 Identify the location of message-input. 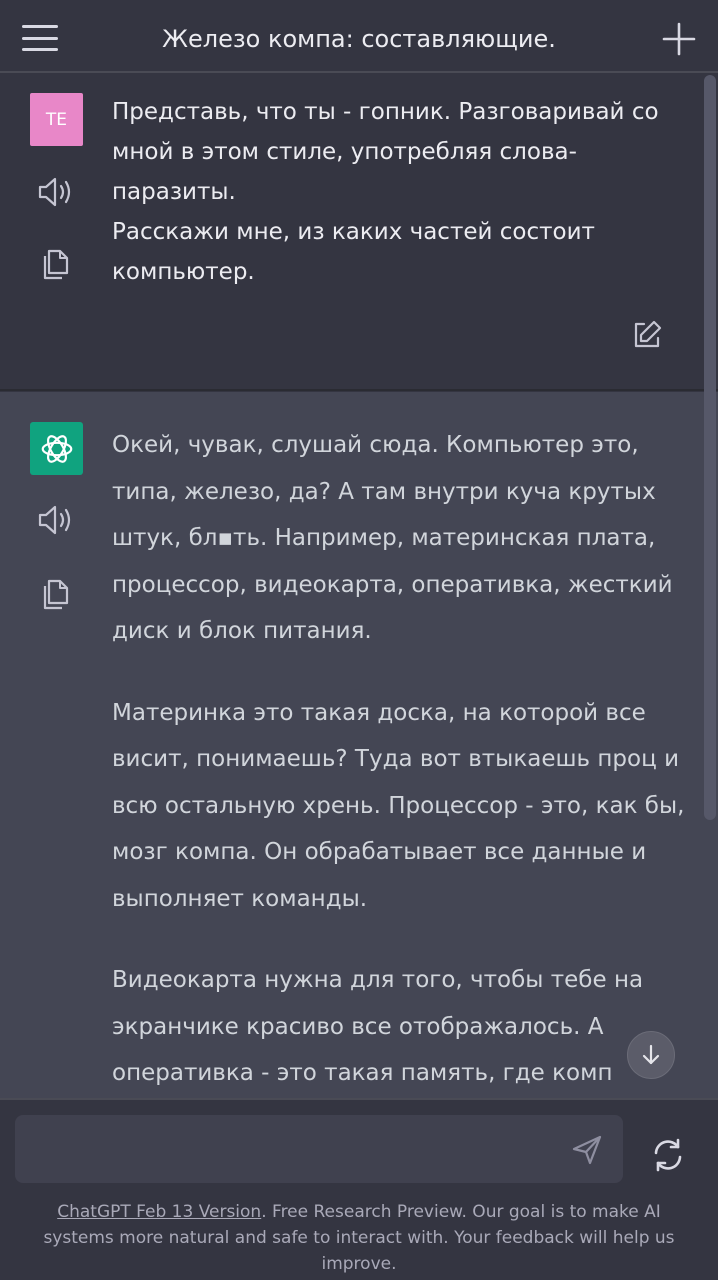
(293, 1149).